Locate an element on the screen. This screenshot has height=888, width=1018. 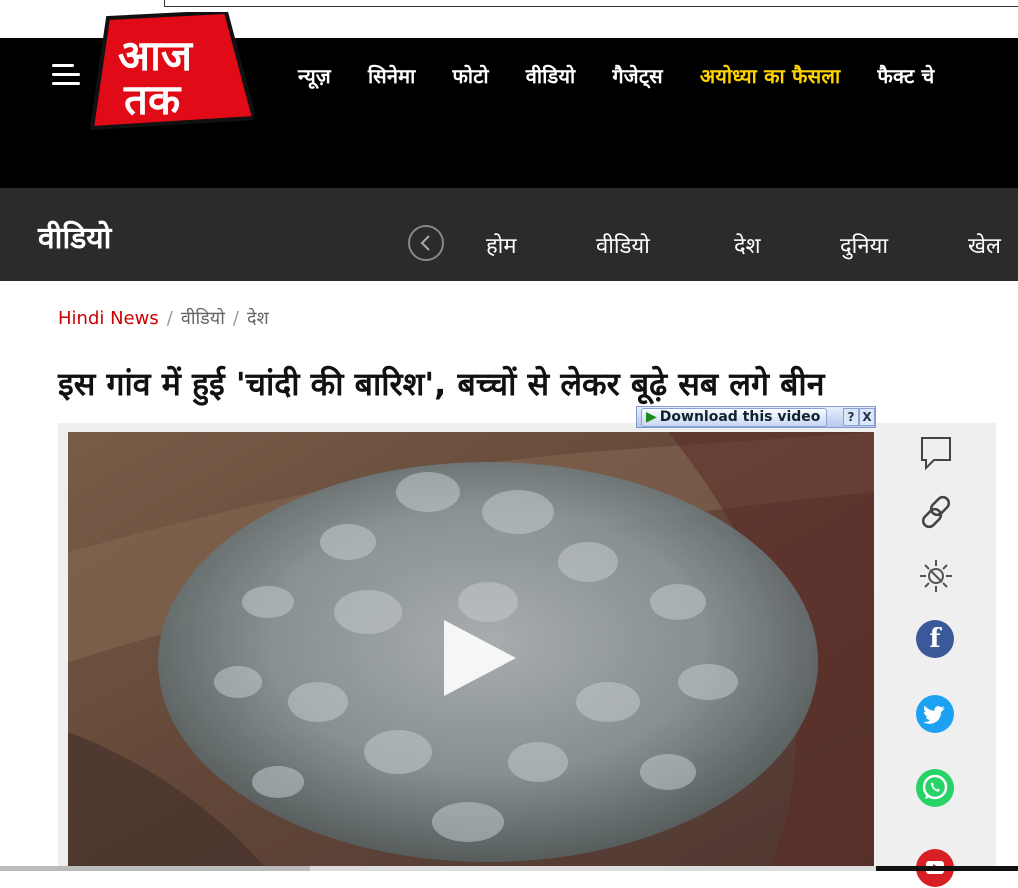
section-item-khel: खेल is located at coordinates (984, 245).